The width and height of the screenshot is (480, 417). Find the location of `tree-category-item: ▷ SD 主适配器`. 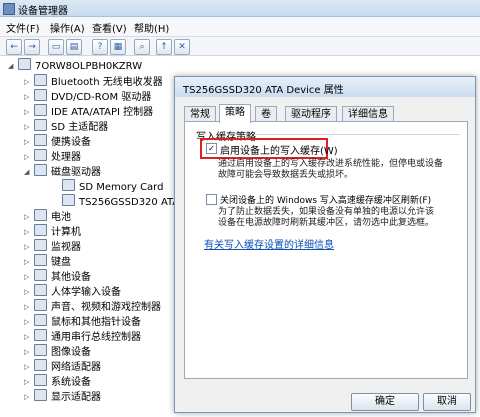

tree-category-item: ▷ SD 主适配器 is located at coordinates (66, 127).